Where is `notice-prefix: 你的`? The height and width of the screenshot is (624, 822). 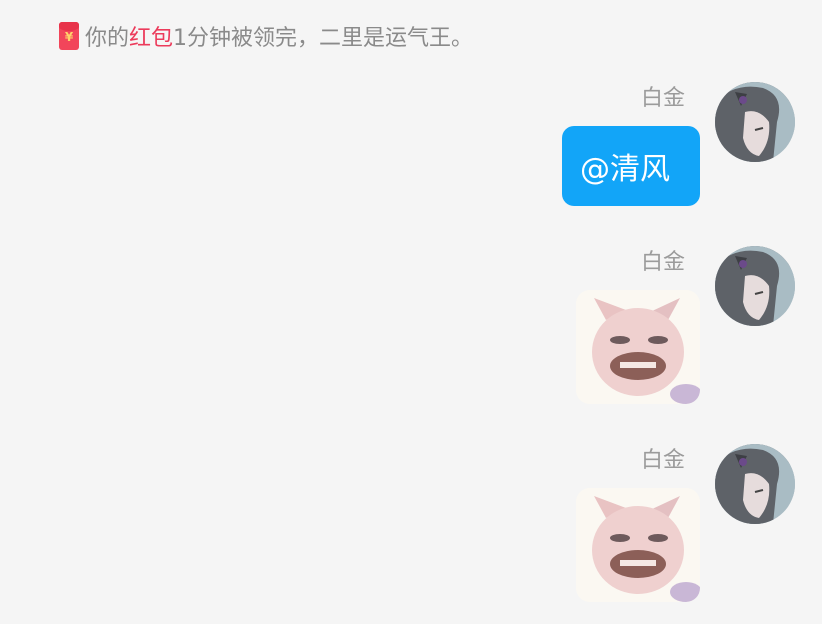
notice-prefix: 你的 is located at coordinates (107, 38).